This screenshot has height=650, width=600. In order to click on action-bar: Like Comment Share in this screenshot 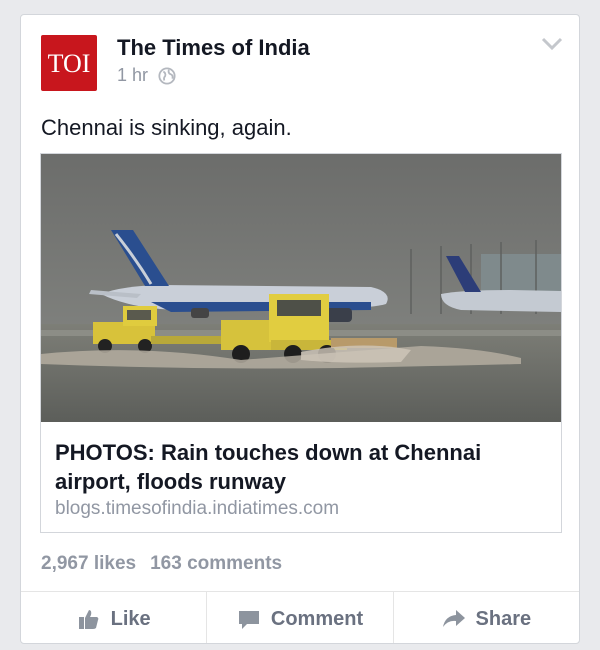, I will do `click(300, 617)`.